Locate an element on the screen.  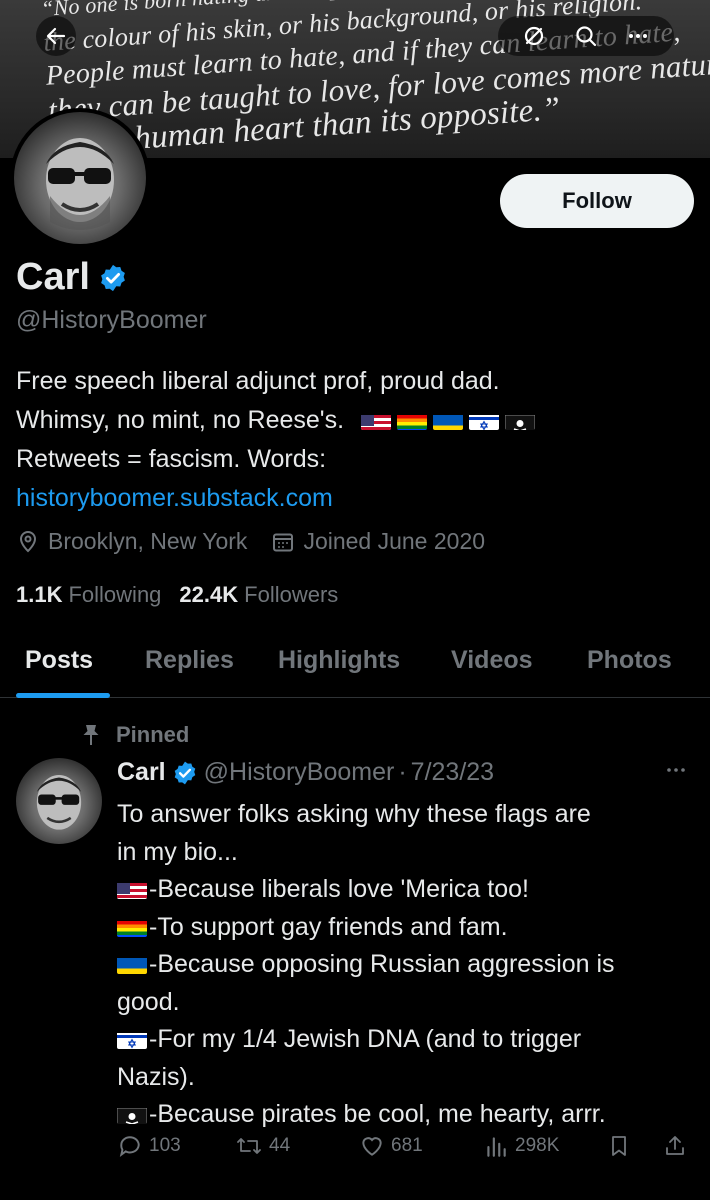
active-tab-indicator is located at coordinates (63, 695).